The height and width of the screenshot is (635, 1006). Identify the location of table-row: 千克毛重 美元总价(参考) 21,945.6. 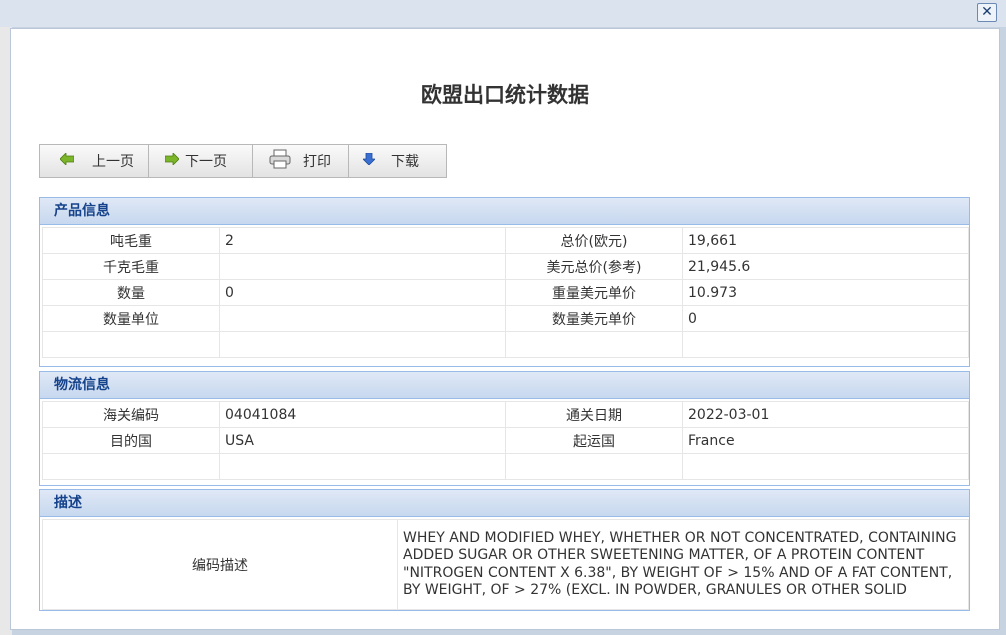
(505, 266).